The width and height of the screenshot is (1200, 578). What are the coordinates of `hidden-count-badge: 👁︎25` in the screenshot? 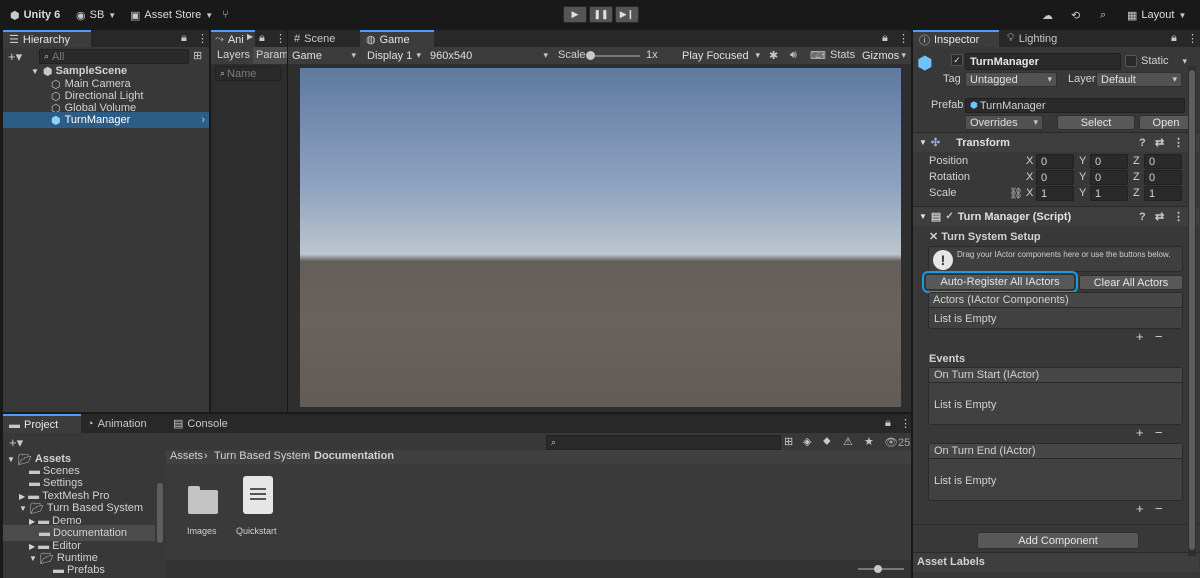 It's located at (897, 442).